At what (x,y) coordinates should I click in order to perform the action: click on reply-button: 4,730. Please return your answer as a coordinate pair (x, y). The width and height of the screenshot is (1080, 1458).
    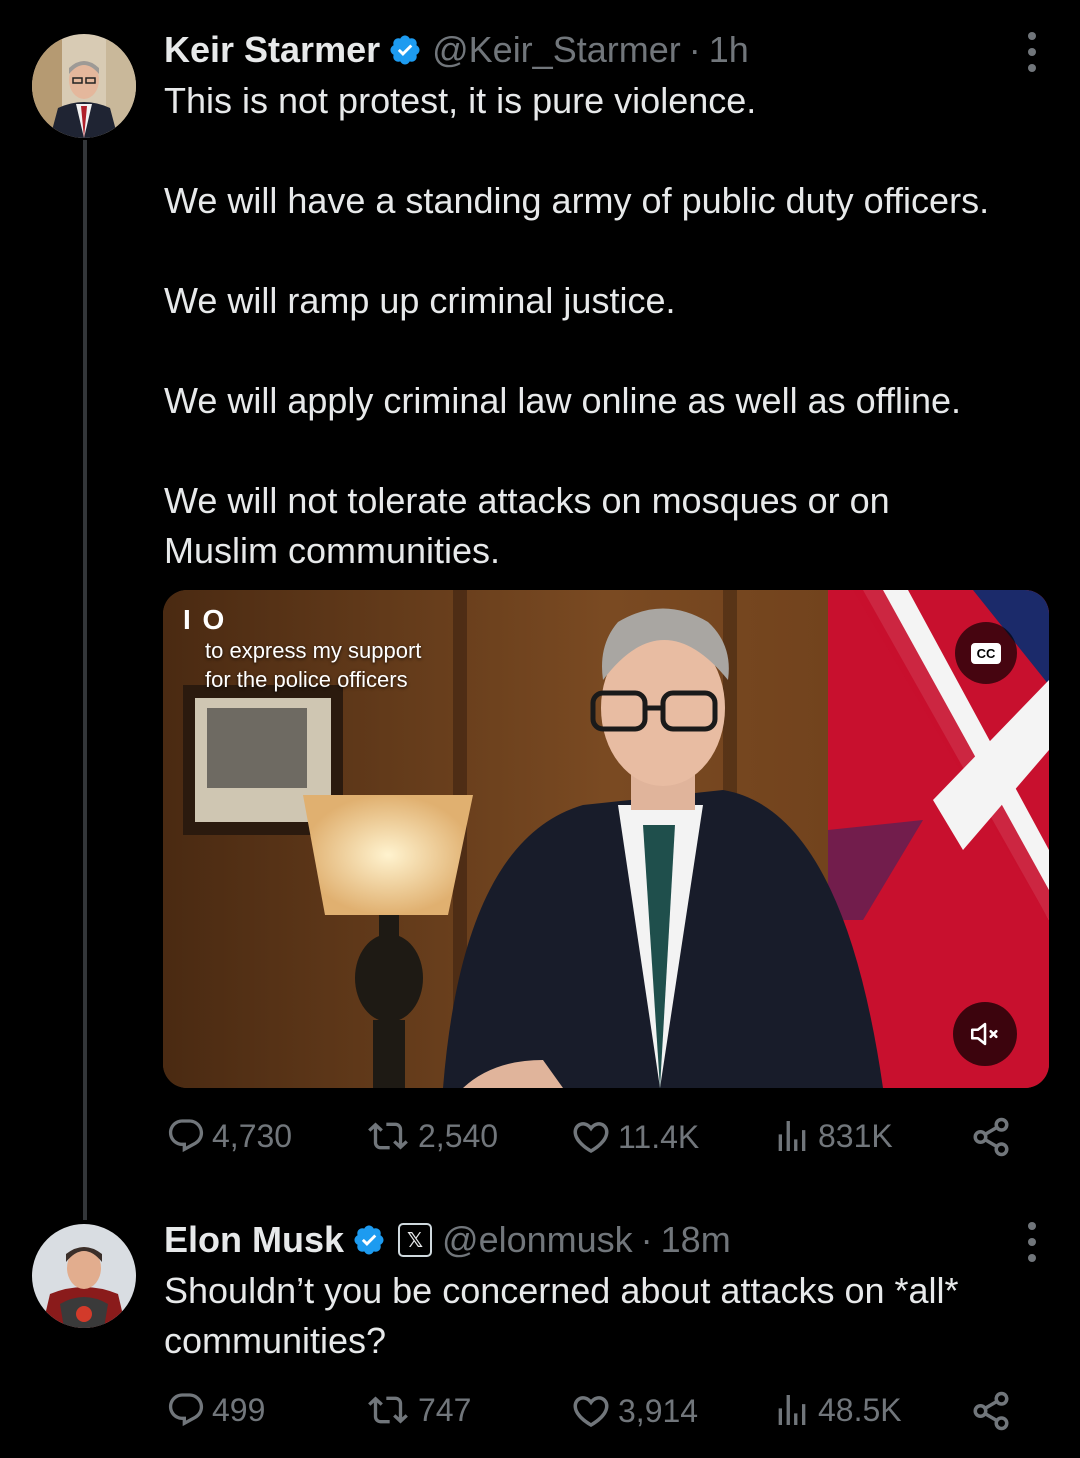
    Looking at the image, I should click on (229, 1136).